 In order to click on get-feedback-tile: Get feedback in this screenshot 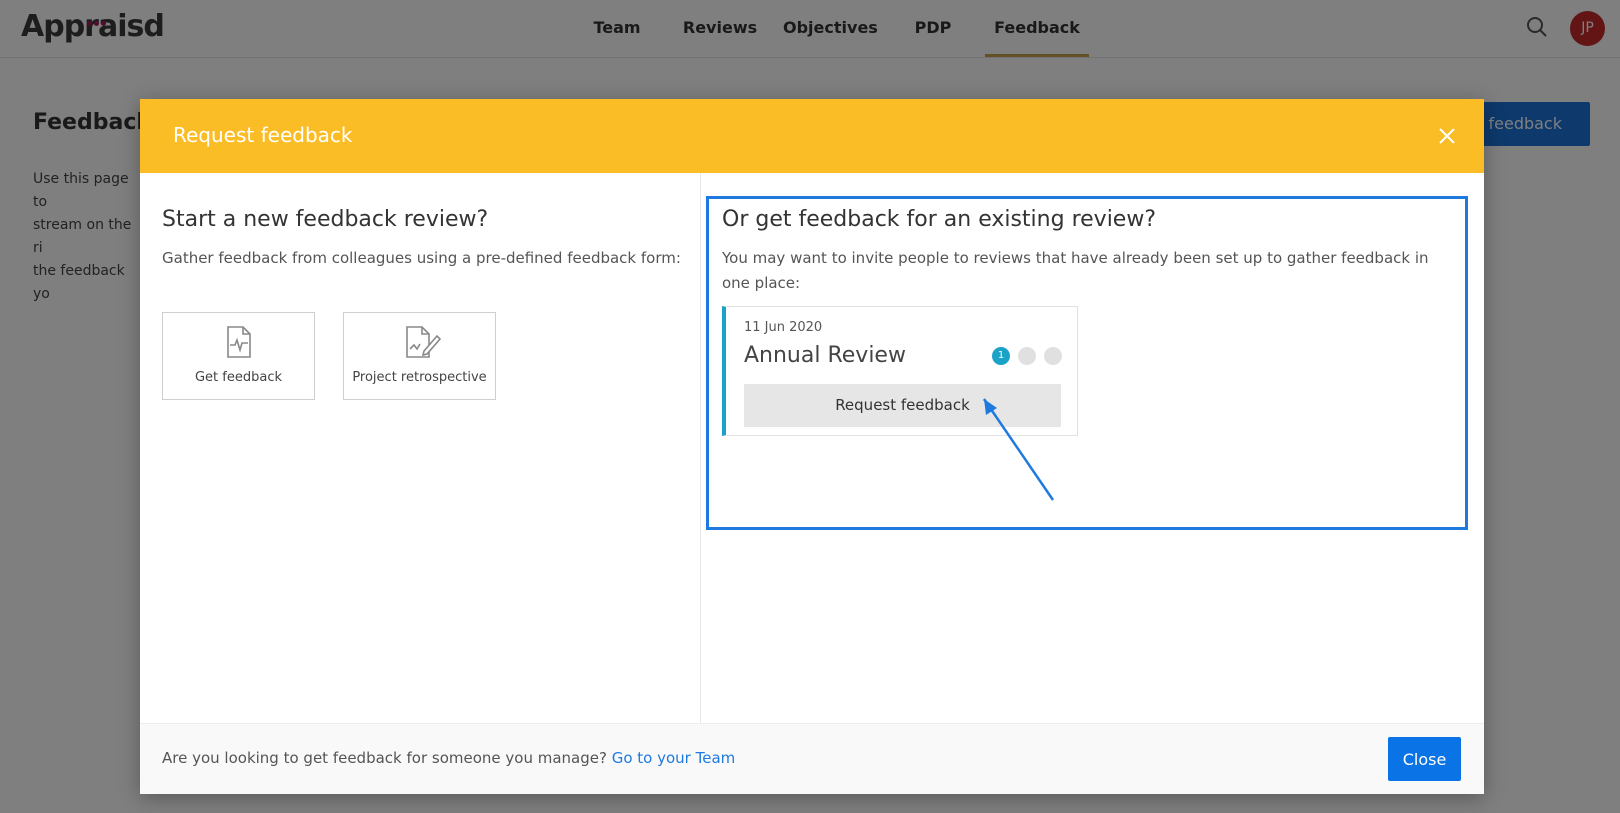, I will do `click(238, 356)`.